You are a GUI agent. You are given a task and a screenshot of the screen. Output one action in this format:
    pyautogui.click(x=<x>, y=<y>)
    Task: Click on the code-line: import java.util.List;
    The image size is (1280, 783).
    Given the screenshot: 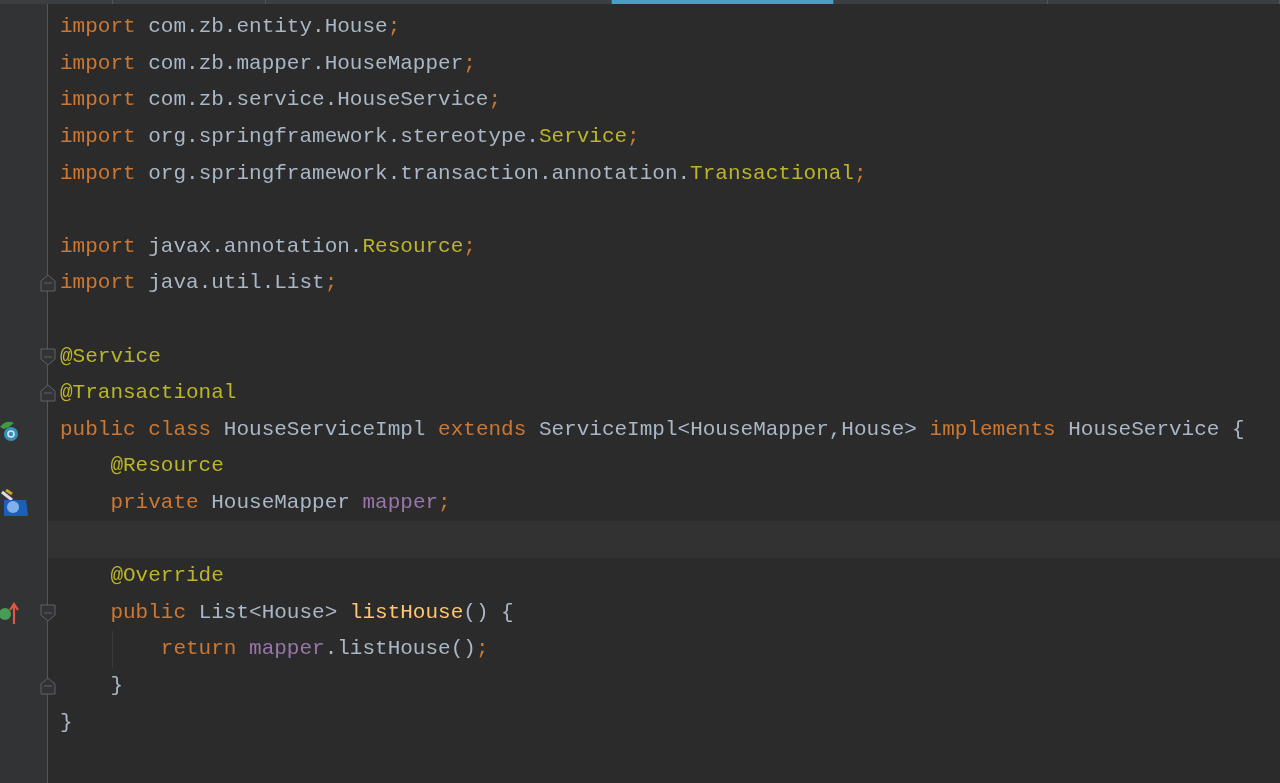 What is the action you would take?
    pyautogui.click(x=198, y=283)
    